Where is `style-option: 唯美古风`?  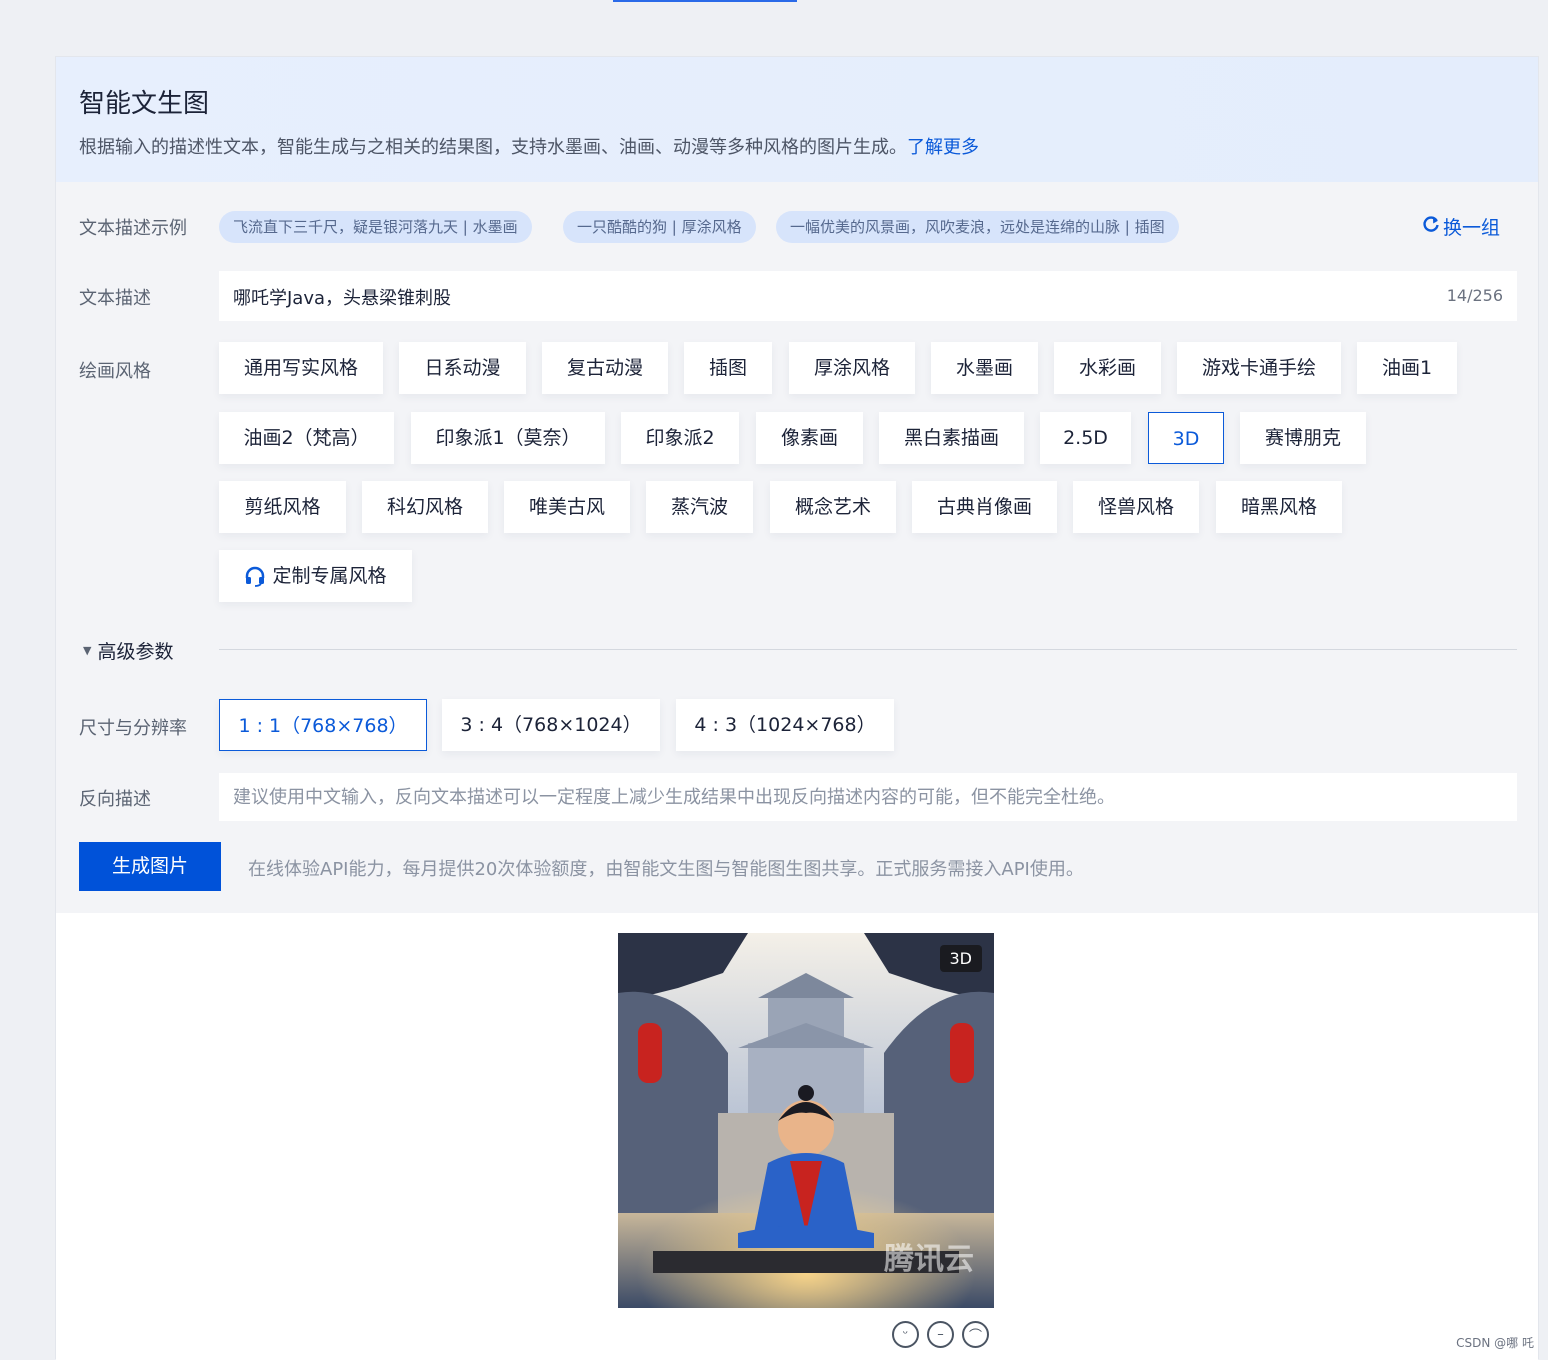
style-option: 唯美古风 is located at coordinates (567, 507).